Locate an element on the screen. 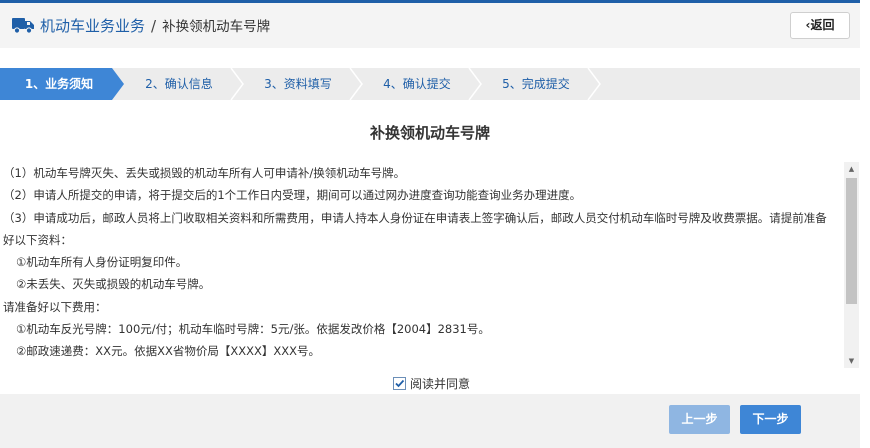 This screenshot has height=448, width=870. breadcrumb-subtitle: 补换领机动车号牌 is located at coordinates (216, 27).